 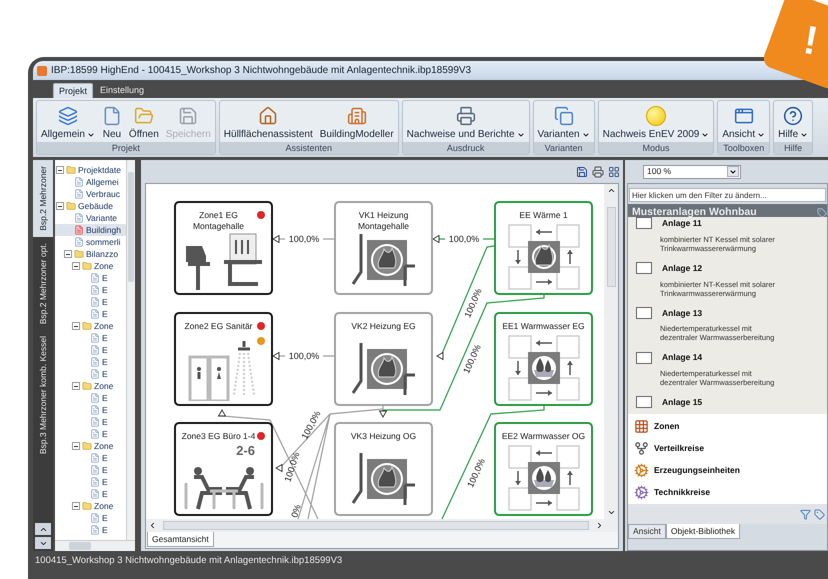 I want to click on side-tab: Bsp.2 Mehrzoner, so click(x=43, y=198).